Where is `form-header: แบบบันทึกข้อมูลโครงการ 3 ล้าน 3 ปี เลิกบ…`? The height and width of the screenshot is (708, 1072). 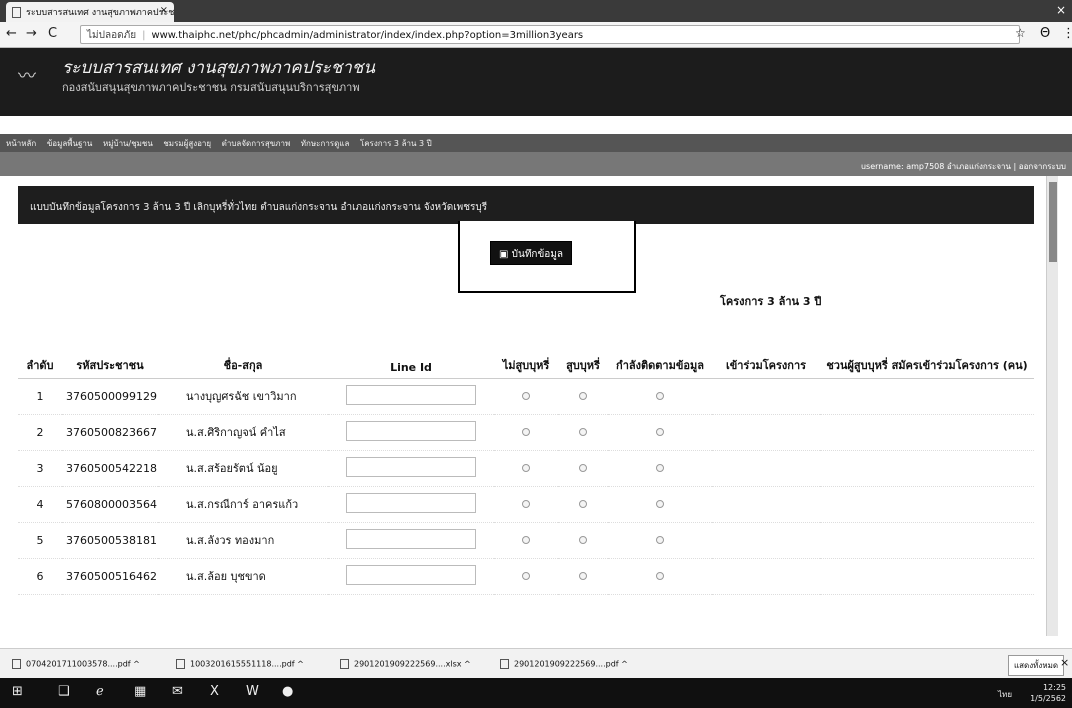
form-header: แบบบันทึกข้อมูลโครงการ 3 ล้าน 3 ปี เลิกบ… is located at coordinates (526, 205).